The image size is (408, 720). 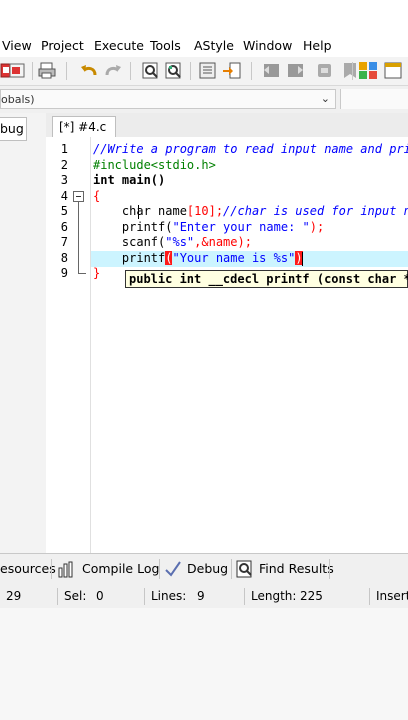 I want to click on string-literal: "Enter your name: ", so click(x=241, y=227).